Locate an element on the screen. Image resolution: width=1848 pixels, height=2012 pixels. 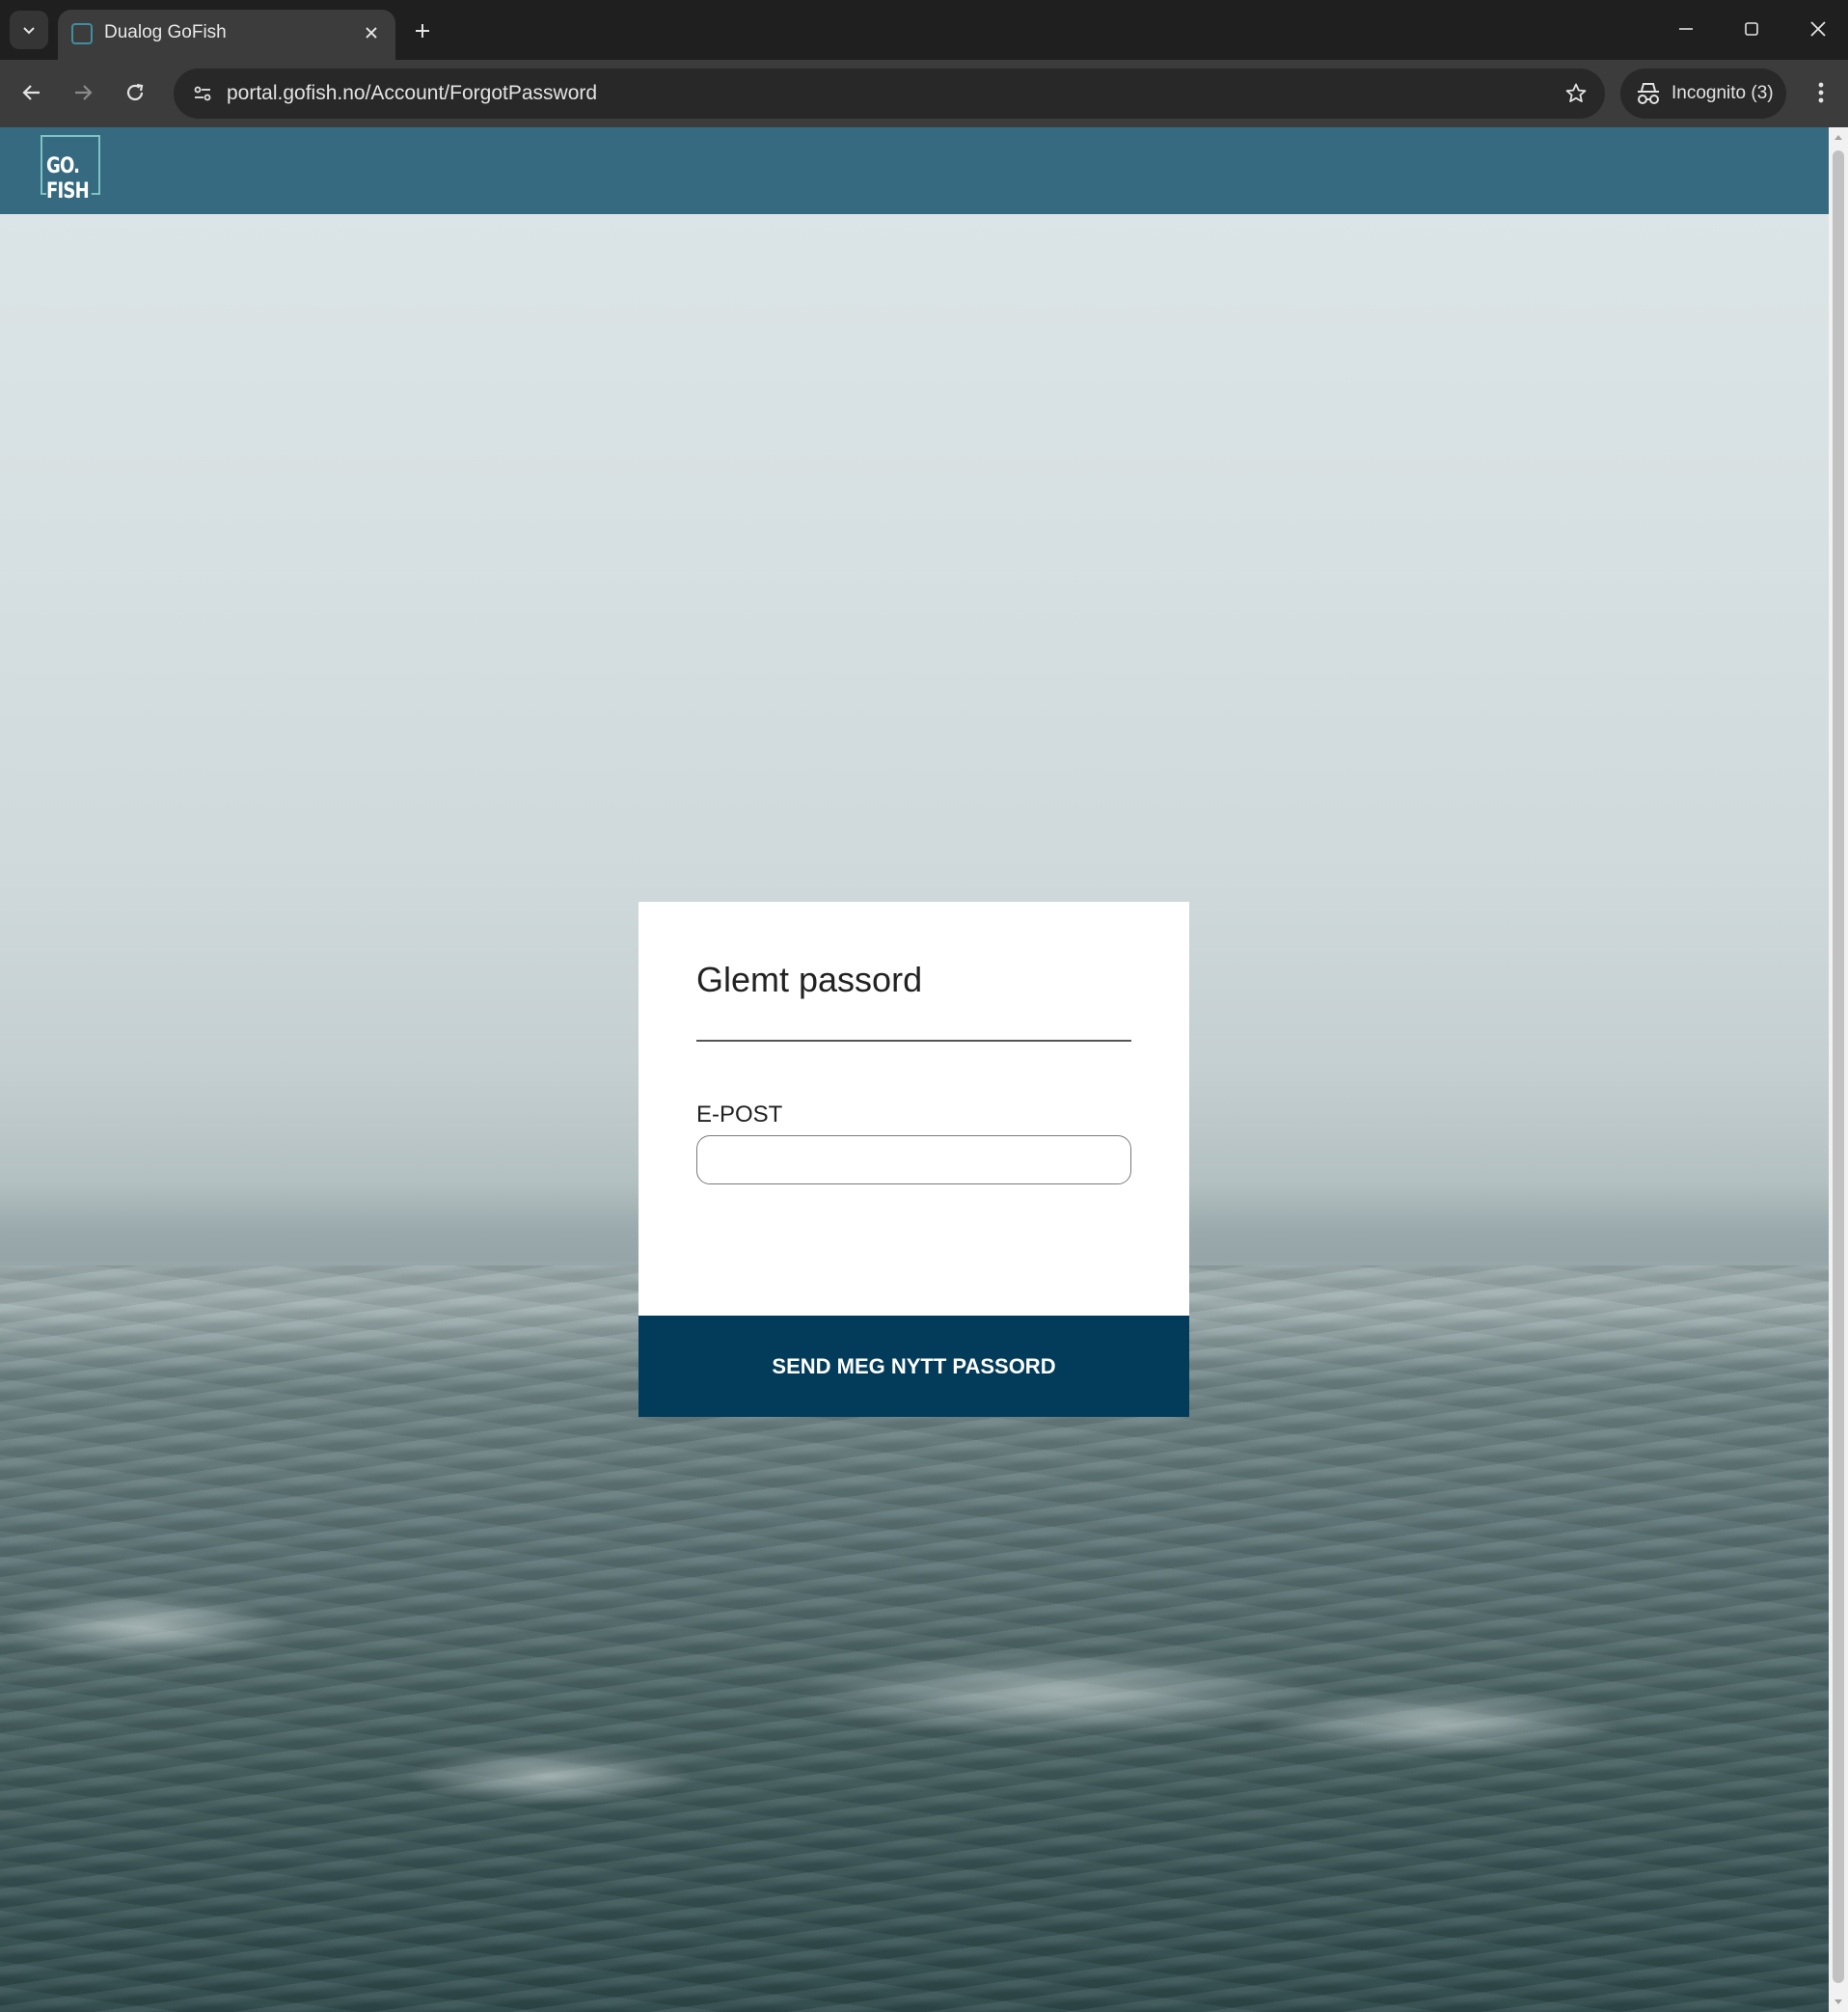
browser-tab: Dualog GoFish is located at coordinates (226, 35).